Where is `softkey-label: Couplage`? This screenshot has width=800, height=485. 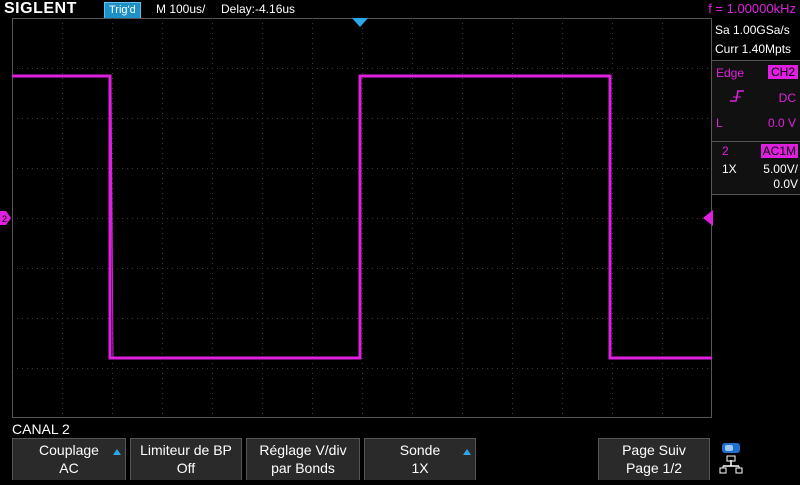 softkey-label: Couplage is located at coordinates (69, 450).